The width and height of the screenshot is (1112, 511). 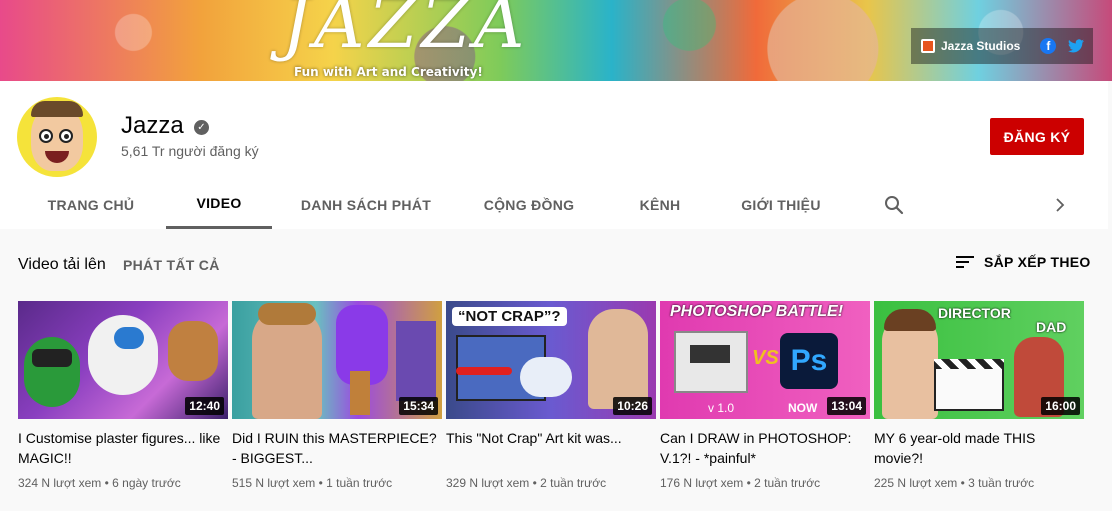 I want to click on video-duration: 15:34, so click(x=418, y=406).